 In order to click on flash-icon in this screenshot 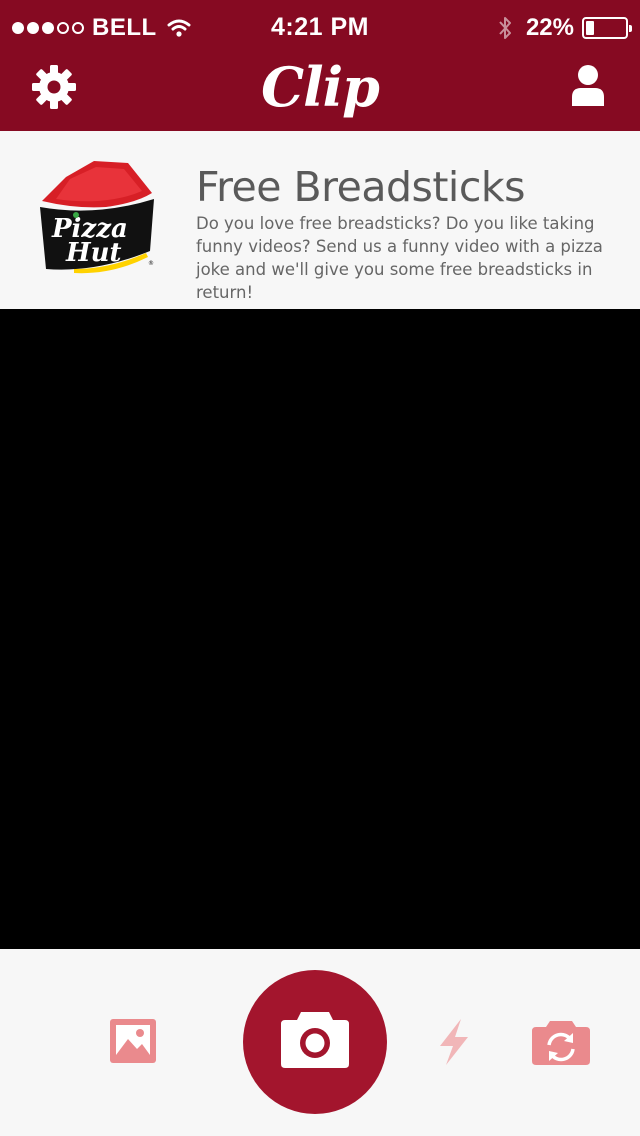, I will do `click(454, 1042)`.